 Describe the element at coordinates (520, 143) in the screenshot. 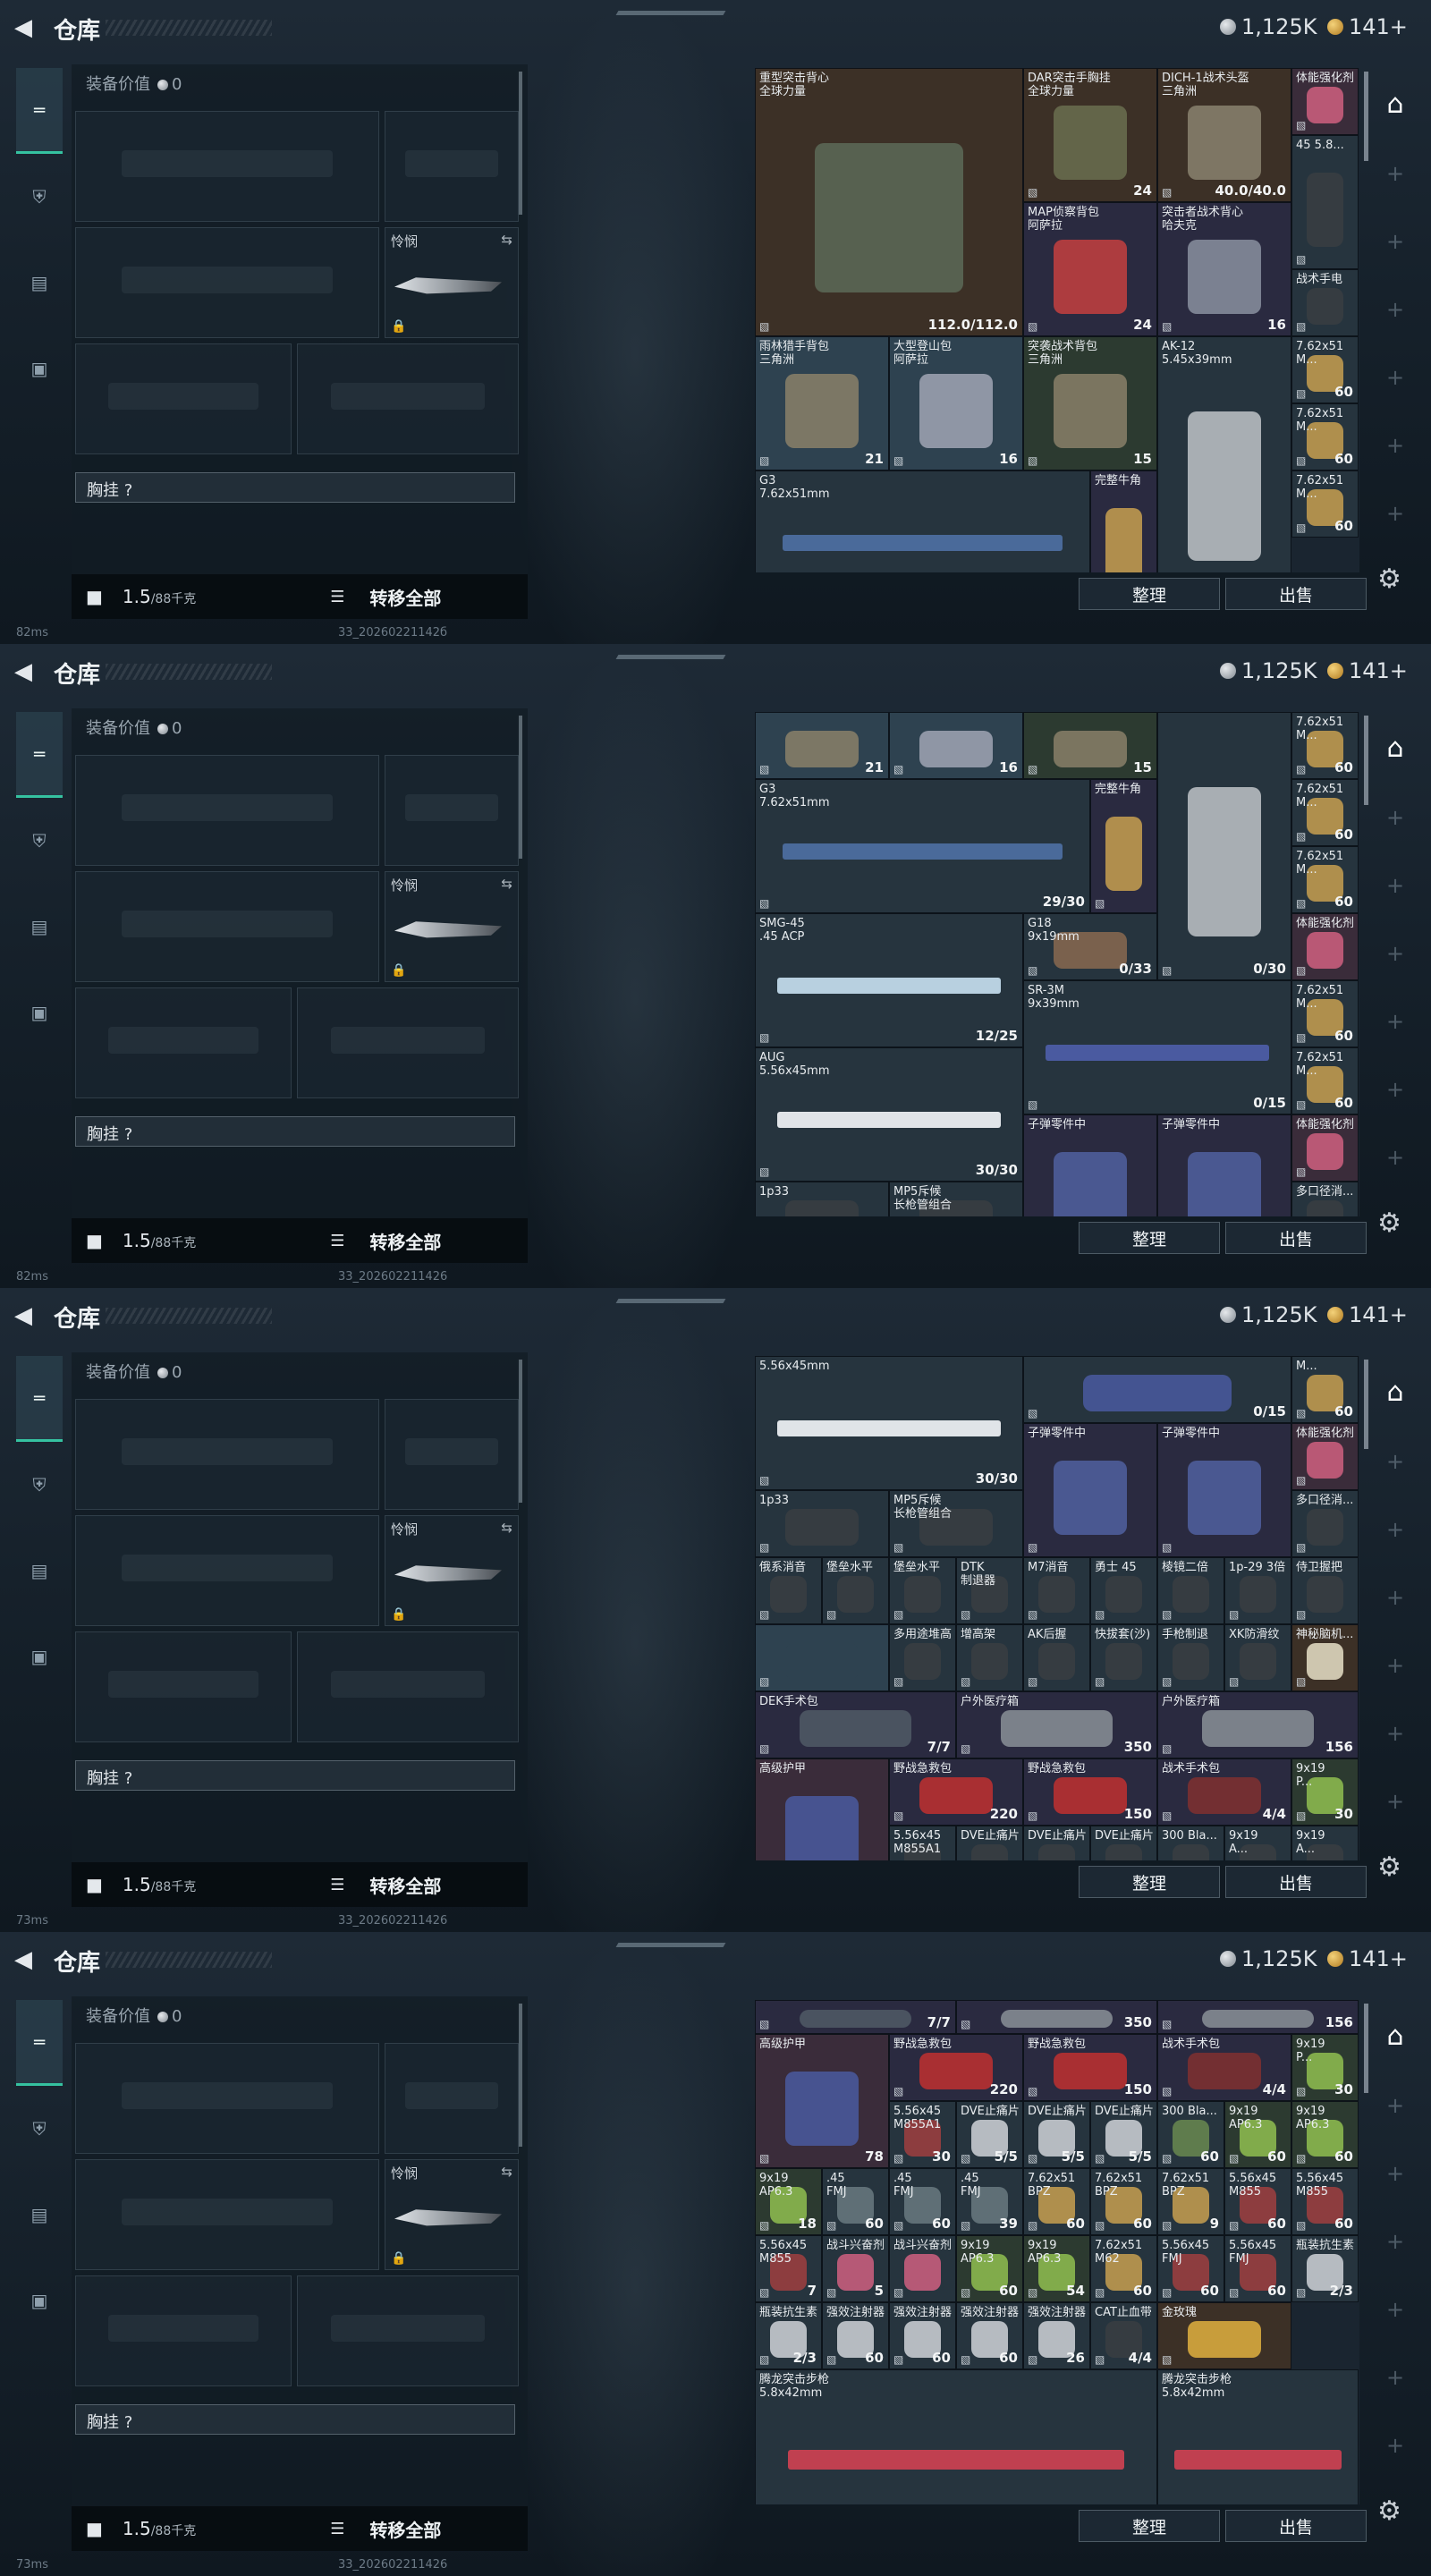

I see `left-scrollbar` at that location.